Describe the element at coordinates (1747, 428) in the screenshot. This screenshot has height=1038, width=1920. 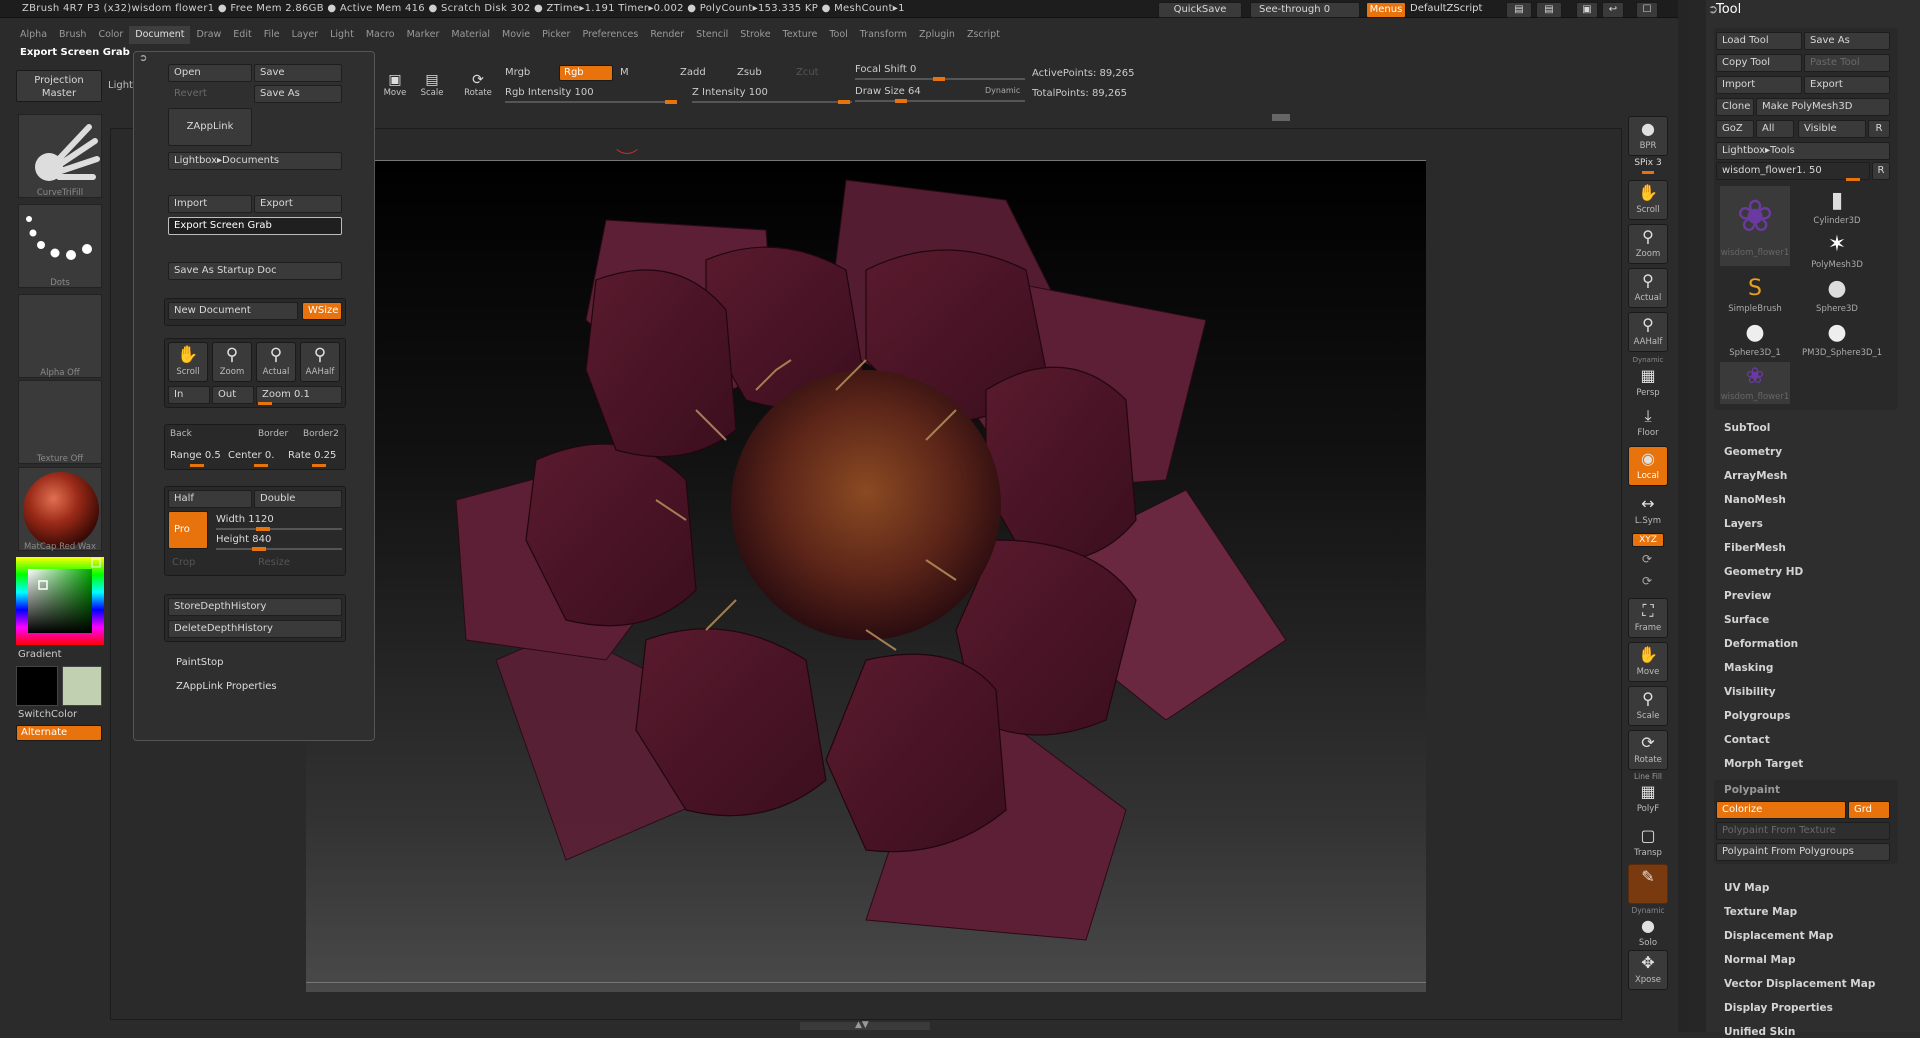
I see `section-subtool: SubTool` at that location.